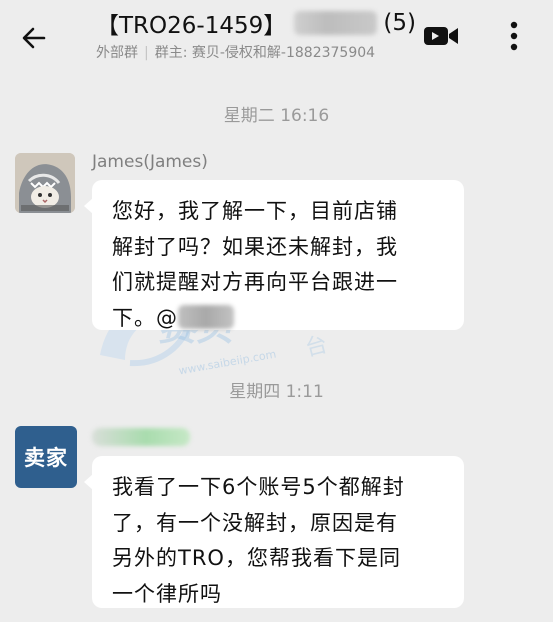 The width and height of the screenshot is (553, 622). Describe the element at coordinates (399, 23) in the screenshot. I see `member-count: (5)` at that location.